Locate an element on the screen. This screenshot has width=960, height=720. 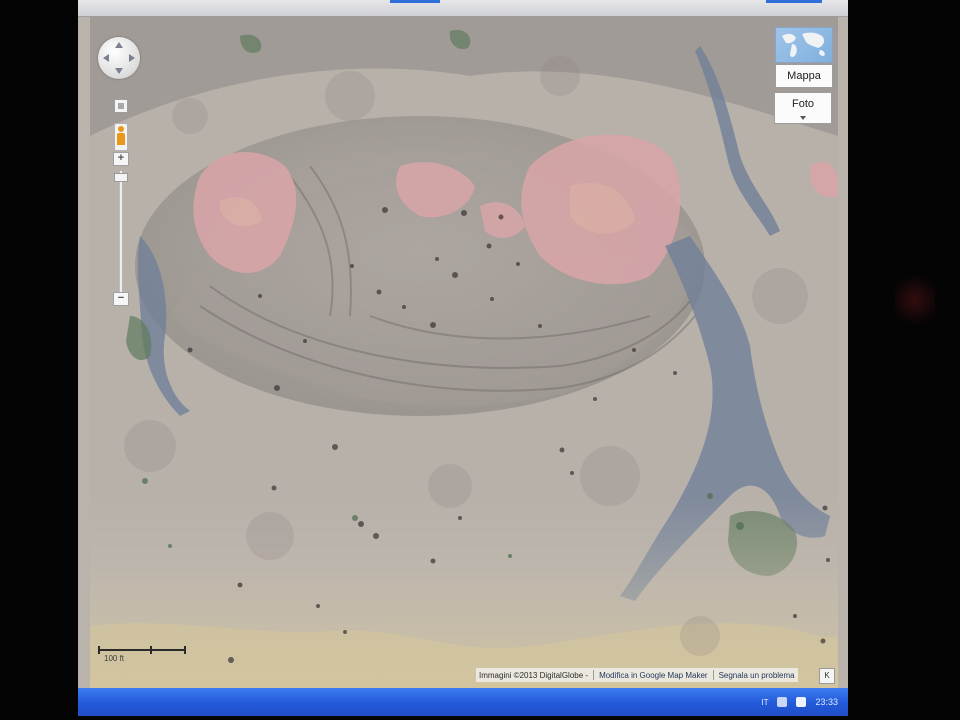
pan-up-icon is located at coordinates (119, 45).